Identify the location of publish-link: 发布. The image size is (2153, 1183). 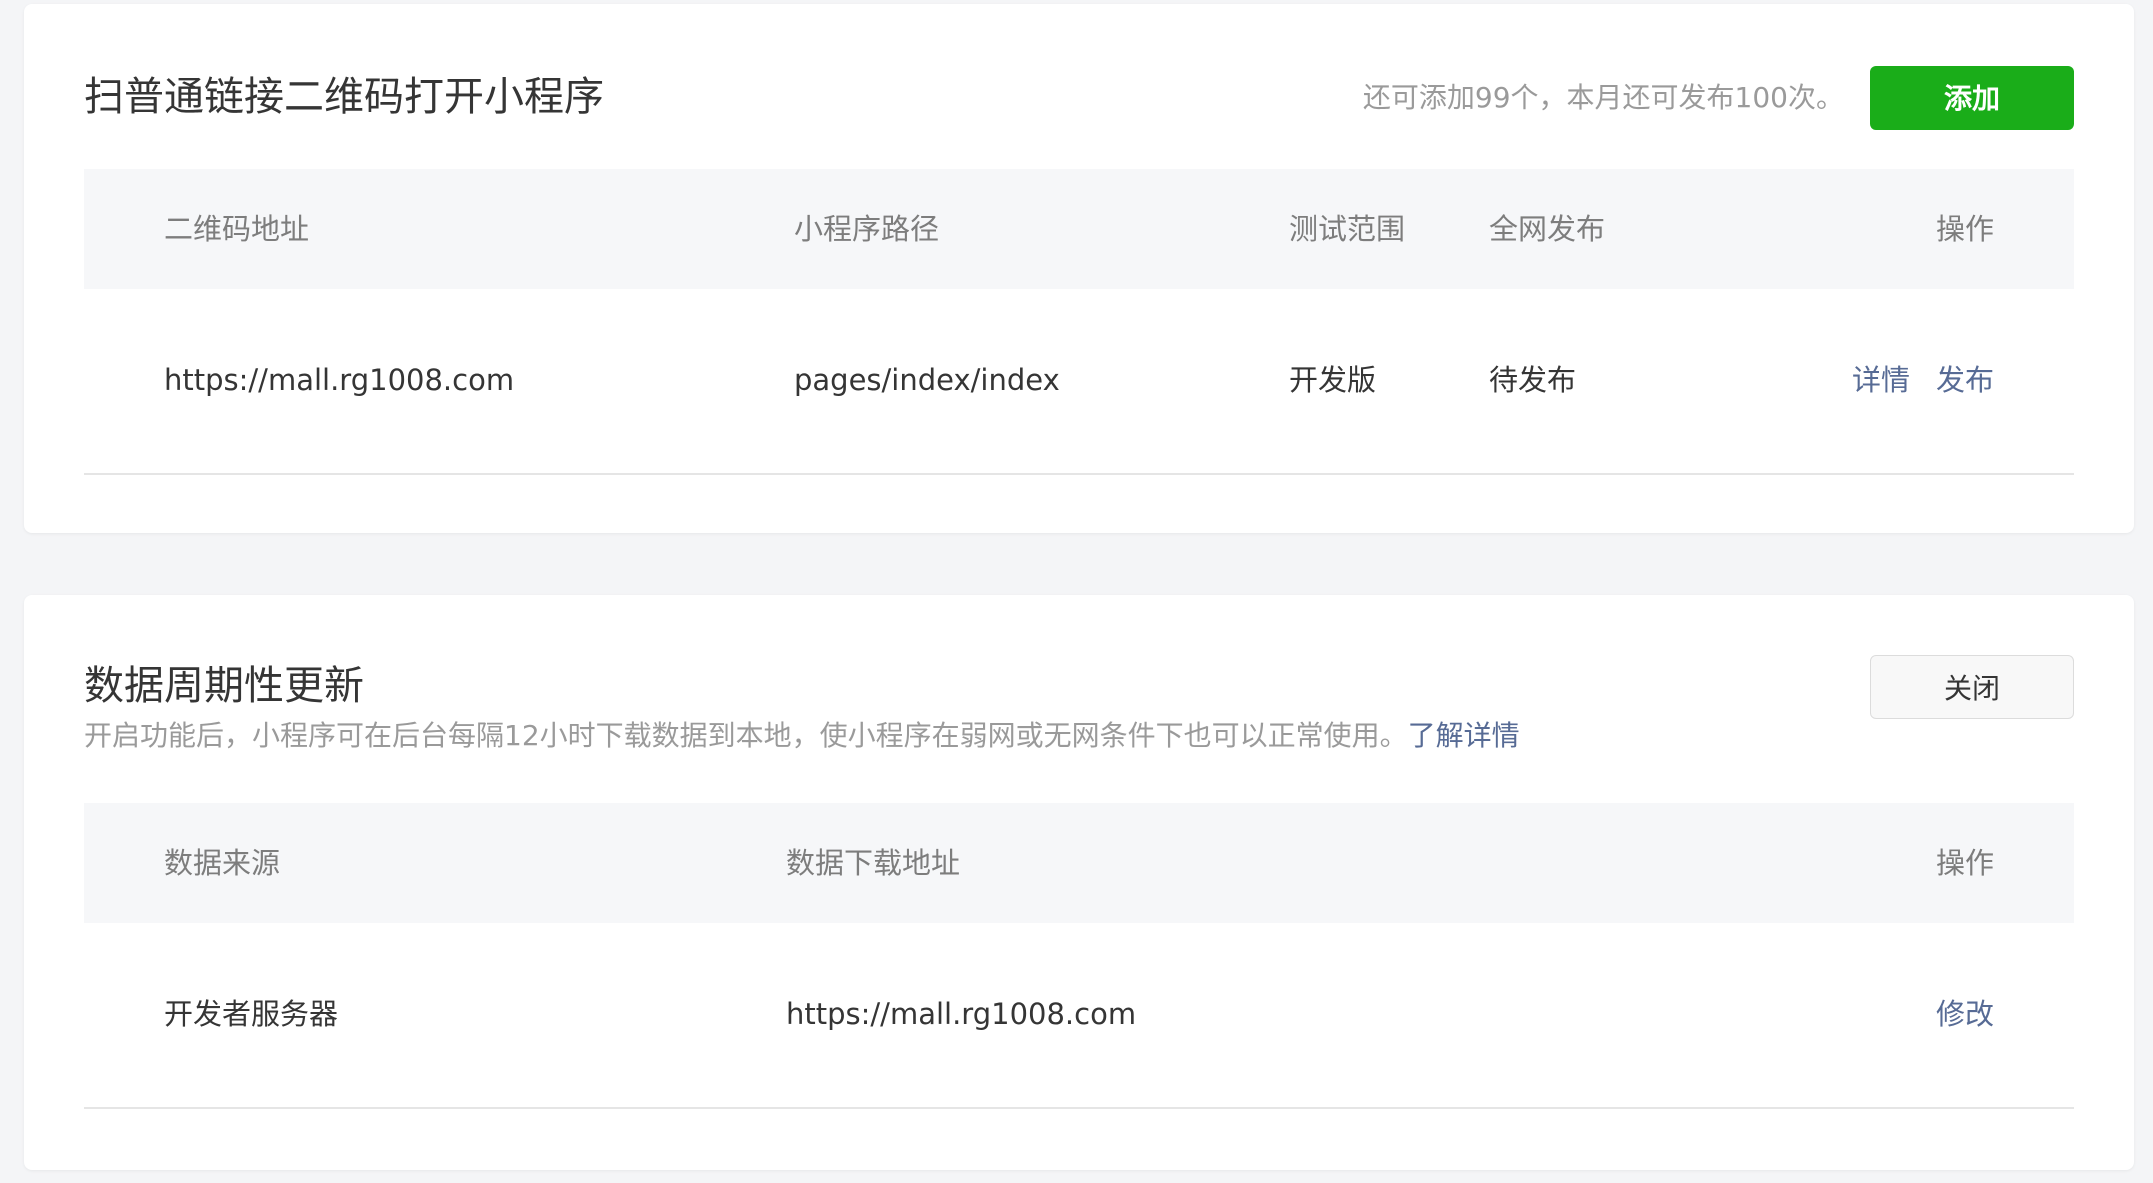
(1965, 380).